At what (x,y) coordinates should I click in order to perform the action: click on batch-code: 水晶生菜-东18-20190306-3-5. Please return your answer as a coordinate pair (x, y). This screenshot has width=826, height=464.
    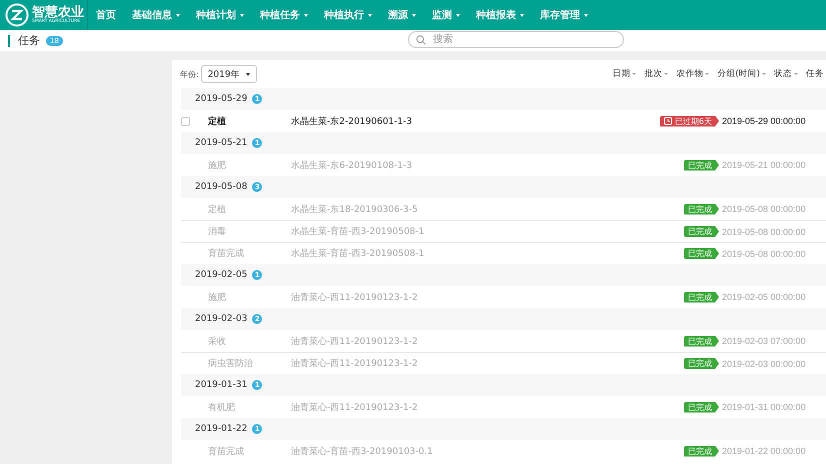
    Looking at the image, I should click on (355, 210).